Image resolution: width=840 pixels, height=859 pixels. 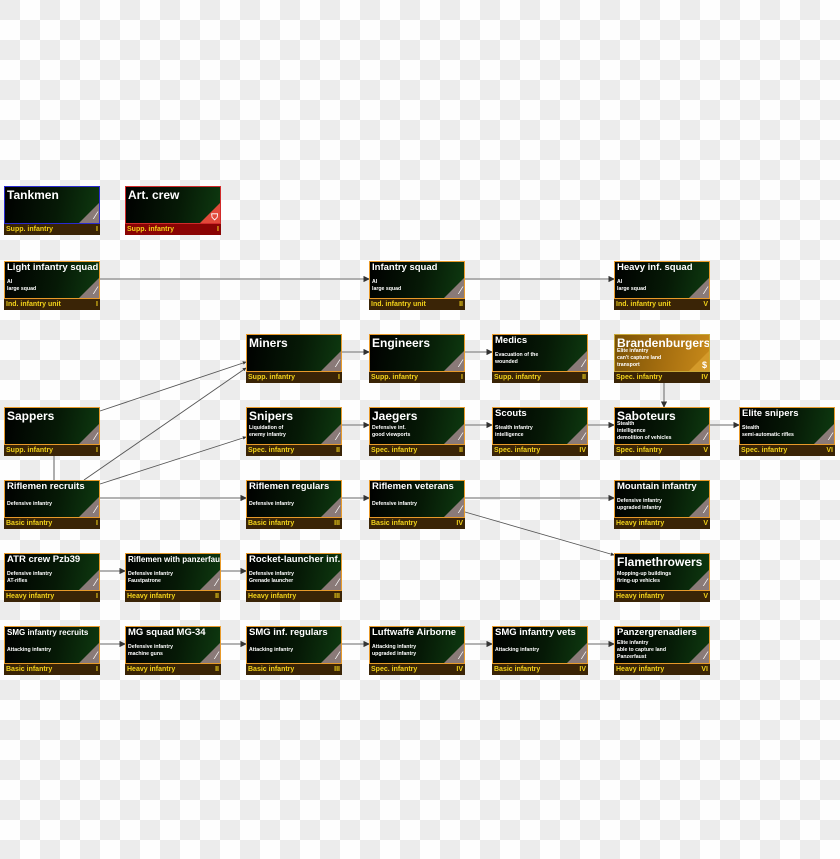 I want to click on unit-footer: Spec. infantry VI, so click(x=787, y=450).